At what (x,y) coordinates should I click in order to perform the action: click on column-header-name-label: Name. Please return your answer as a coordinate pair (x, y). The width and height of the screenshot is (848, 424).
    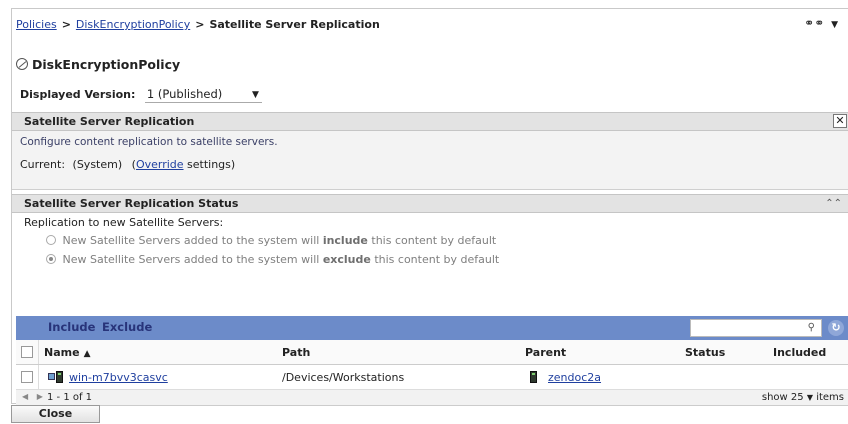
    Looking at the image, I should click on (62, 352).